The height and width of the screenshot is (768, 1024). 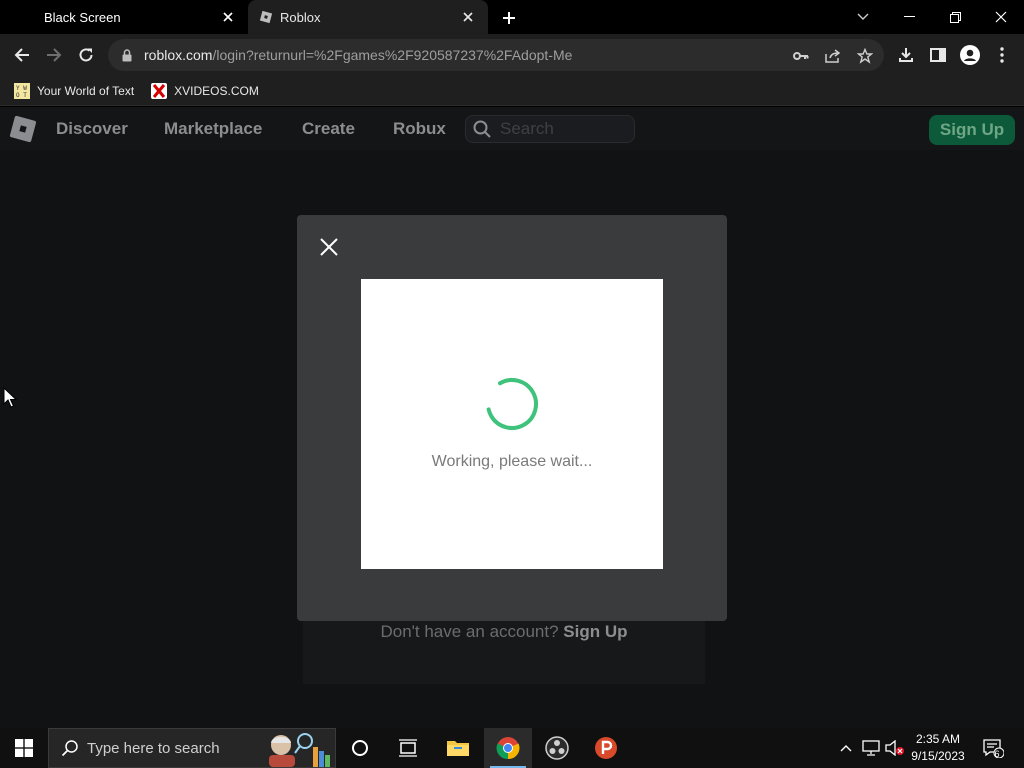 I want to click on file-explorer-icon, so click(x=458, y=748).